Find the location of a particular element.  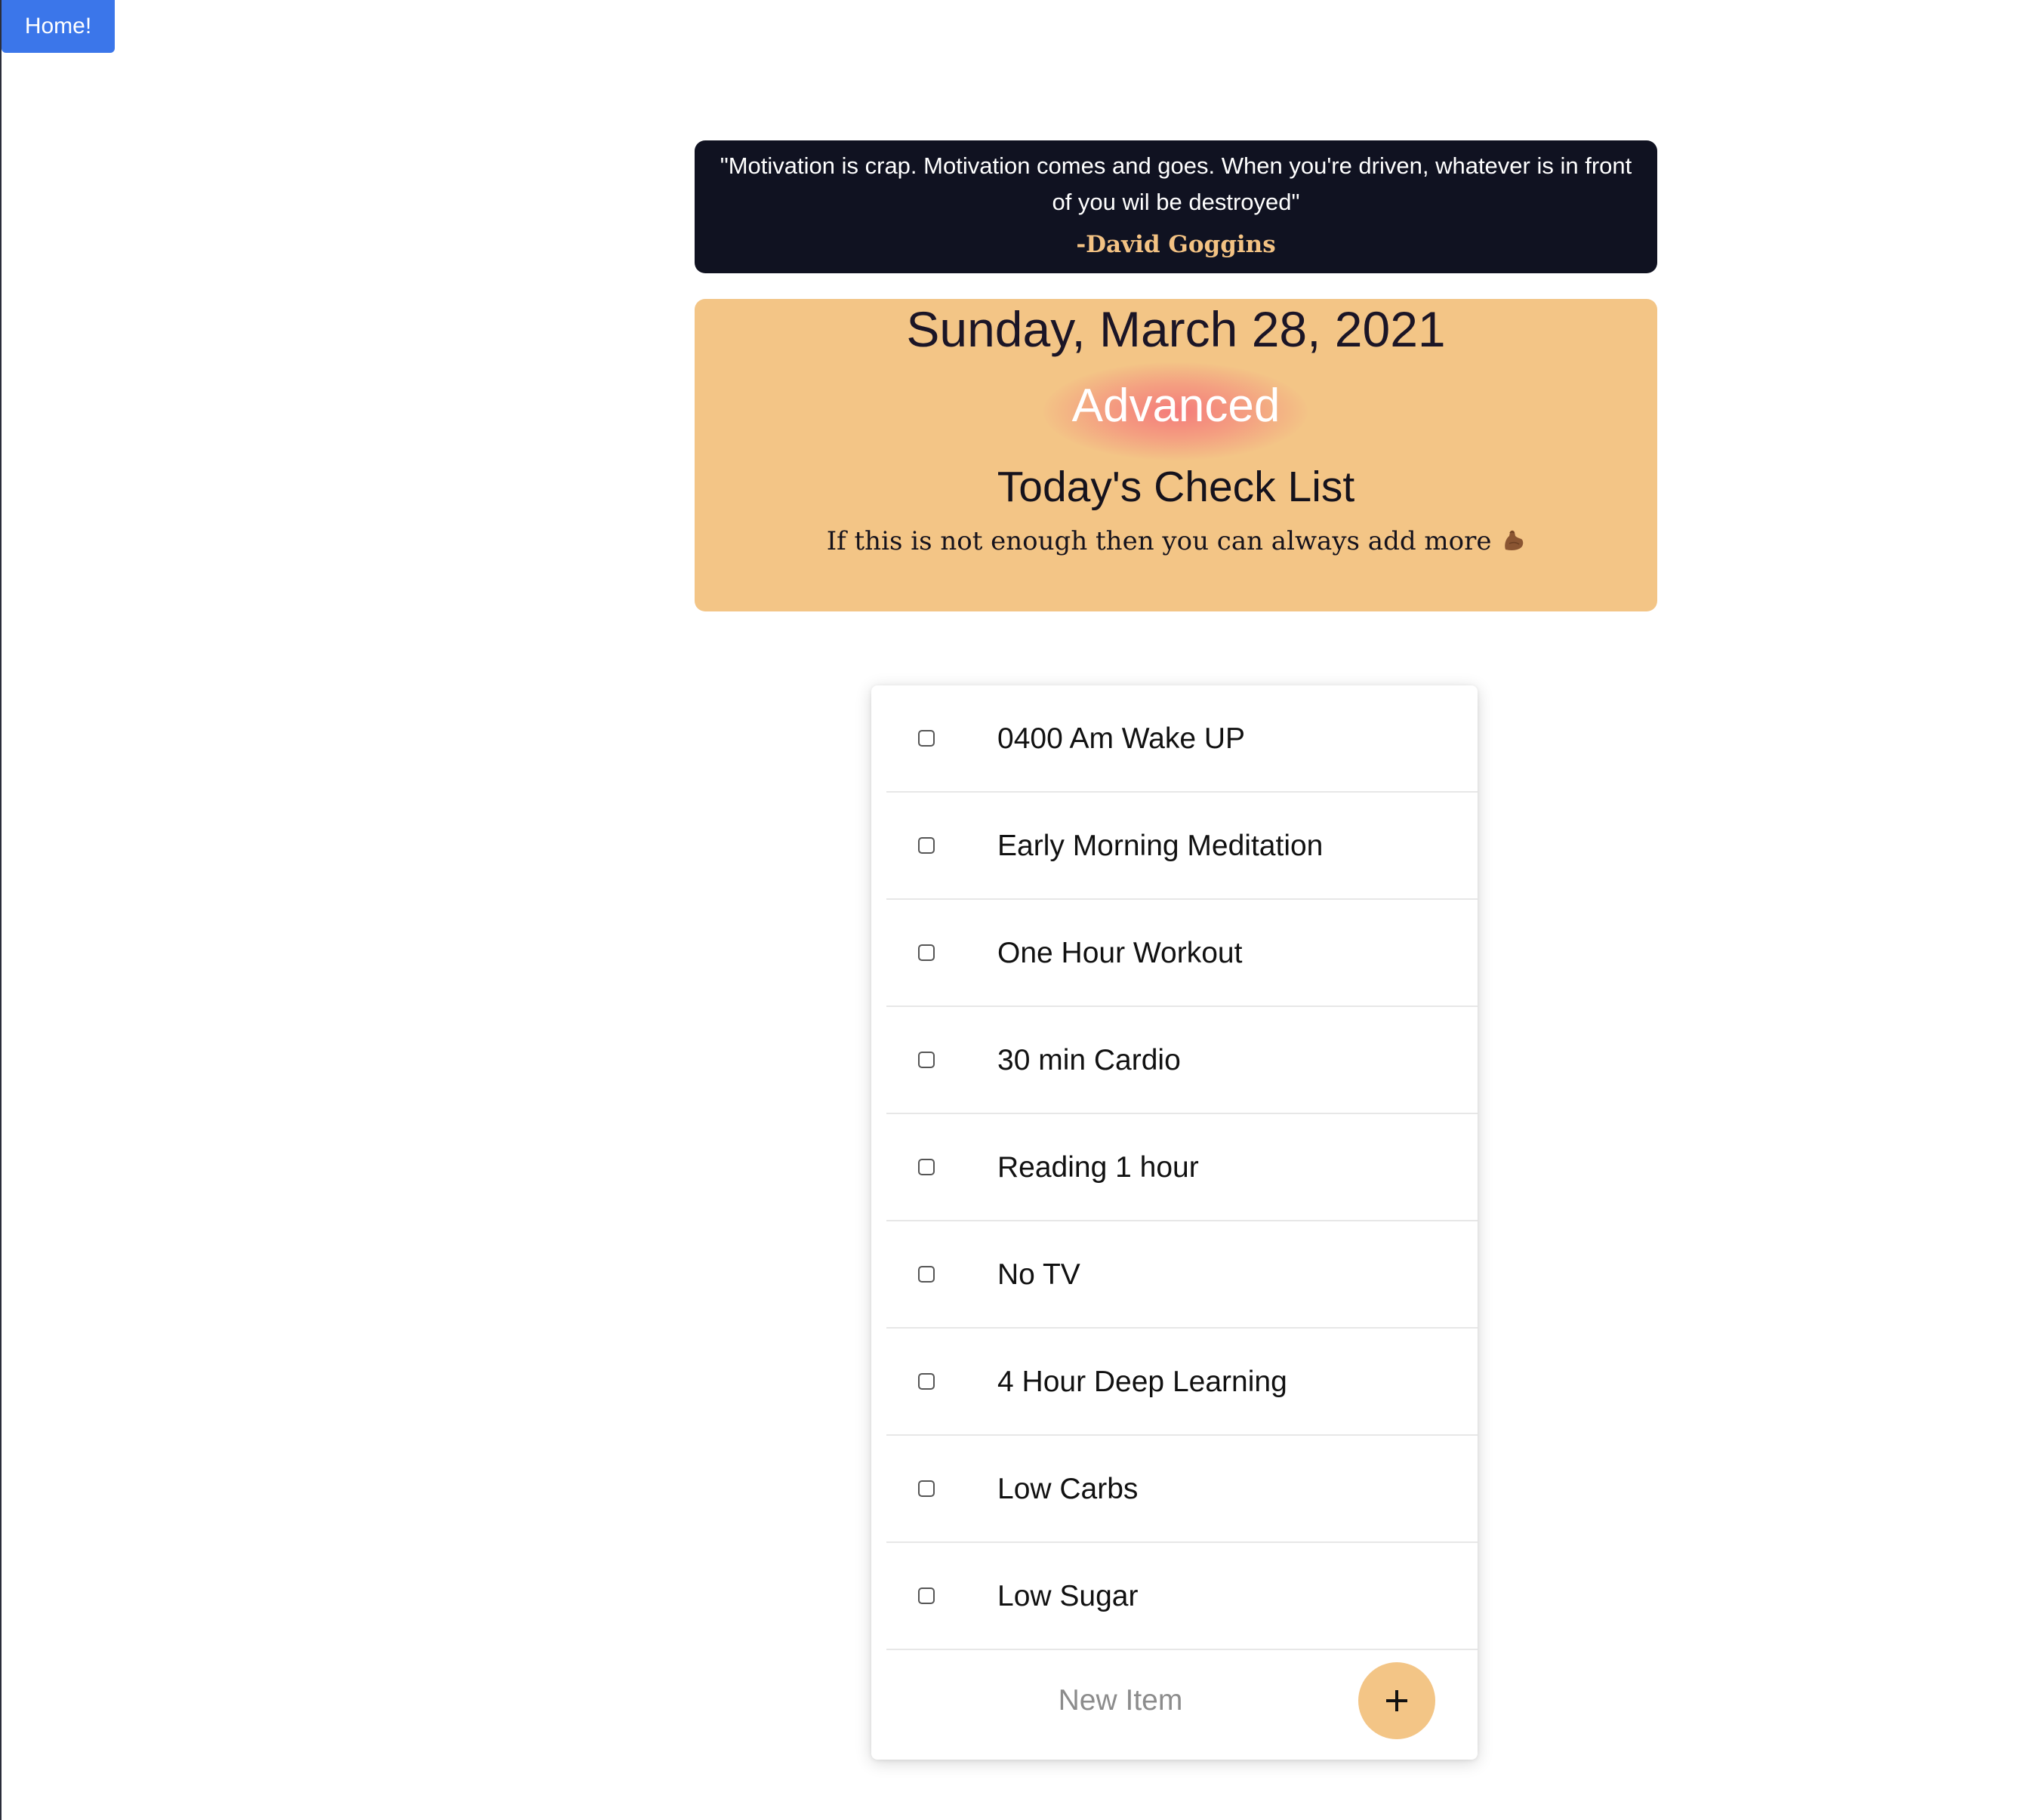

home-button: Home! is located at coordinates (58, 26).